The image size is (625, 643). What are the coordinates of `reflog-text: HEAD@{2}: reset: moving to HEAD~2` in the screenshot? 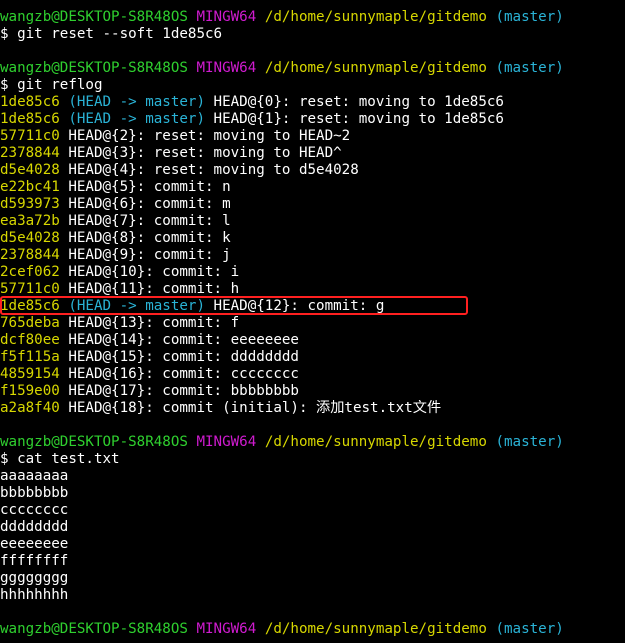 It's located at (205, 136).